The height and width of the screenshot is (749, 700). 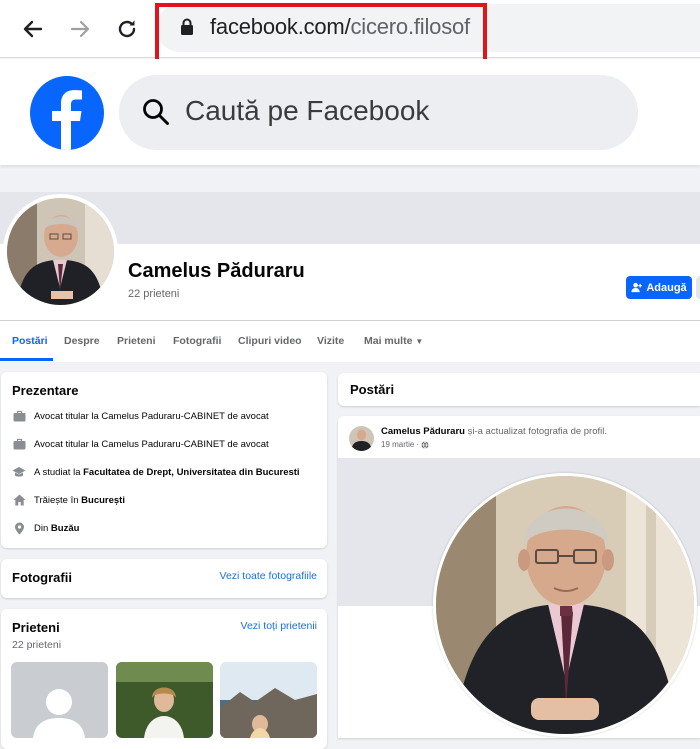 What do you see at coordinates (350, 320) in the screenshot?
I see `tabs-divider` at bounding box center [350, 320].